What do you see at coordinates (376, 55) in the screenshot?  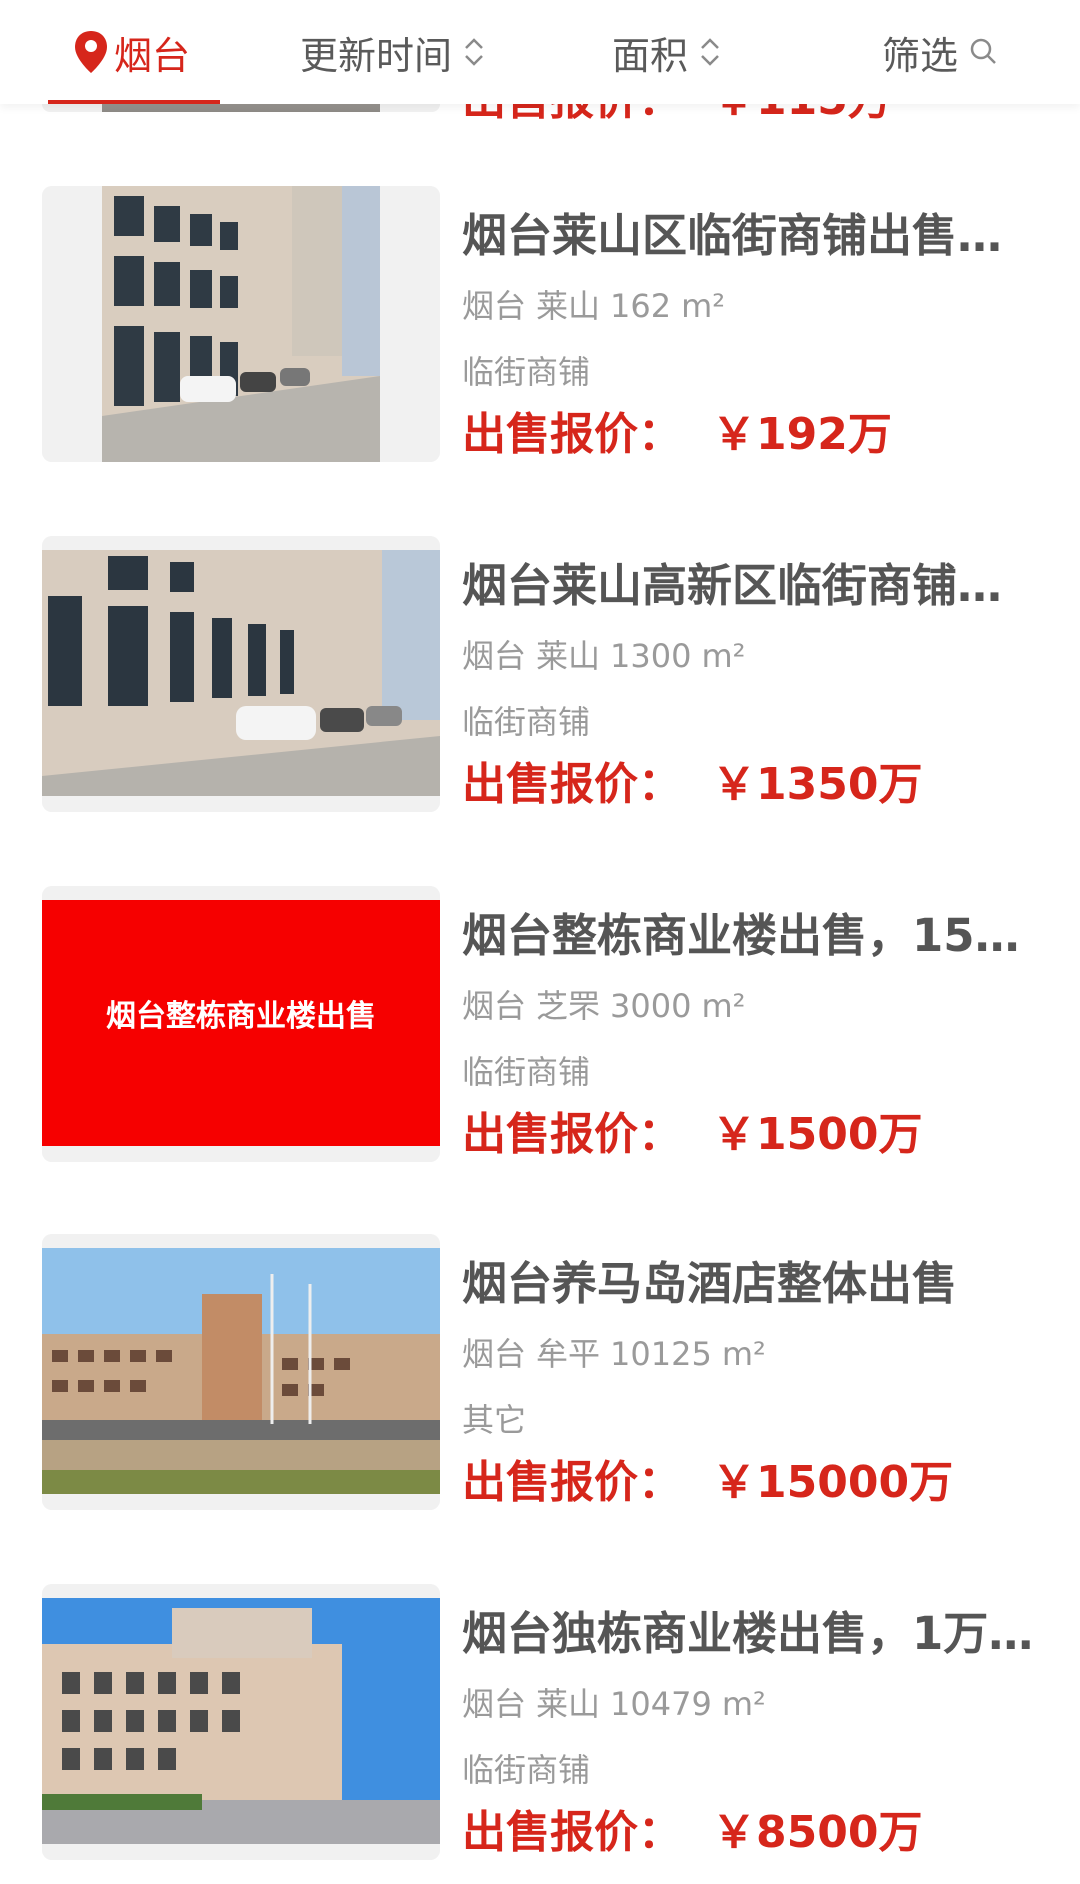 I see `sort-update-time-label: 更新时间` at bounding box center [376, 55].